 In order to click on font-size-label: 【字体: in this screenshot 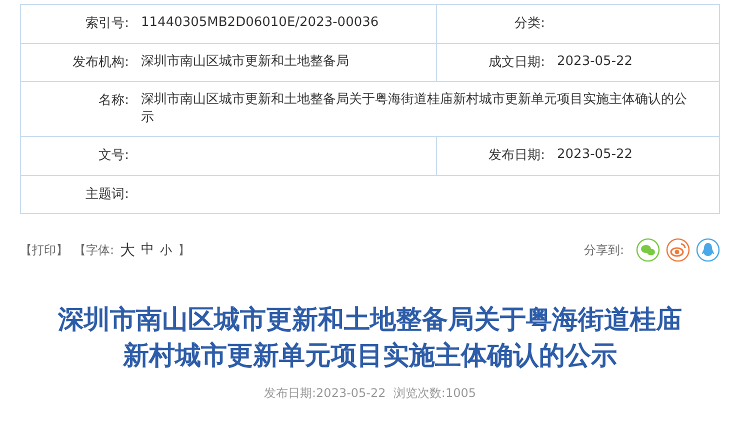, I will do `click(94, 250)`.